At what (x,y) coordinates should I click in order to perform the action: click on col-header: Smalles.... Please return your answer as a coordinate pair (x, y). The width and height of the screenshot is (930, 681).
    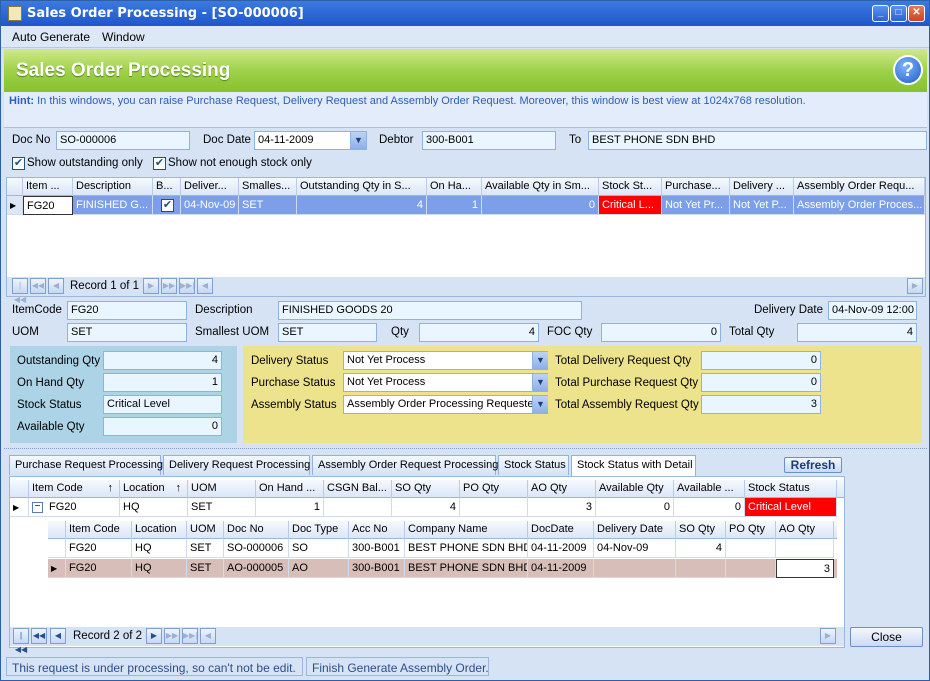
    Looking at the image, I should click on (268, 187).